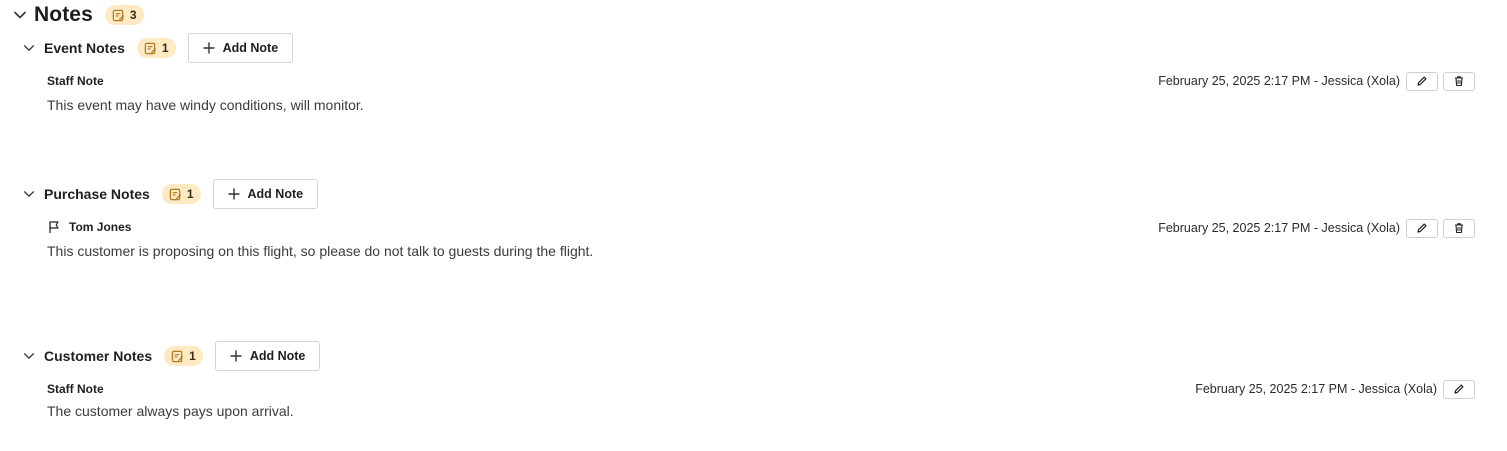 This screenshot has width=1507, height=451. I want to click on add-customer-note-button: Add Note, so click(267, 356).